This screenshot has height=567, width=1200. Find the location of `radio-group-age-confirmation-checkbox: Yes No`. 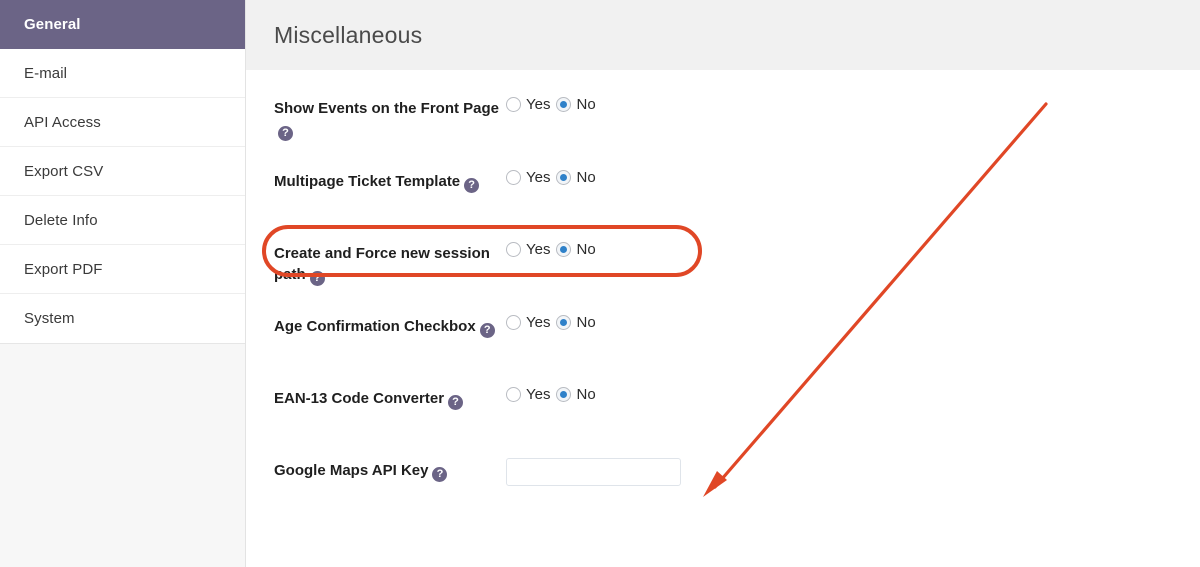

radio-group-age-confirmation-checkbox: Yes No is located at coordinates (554, 322).